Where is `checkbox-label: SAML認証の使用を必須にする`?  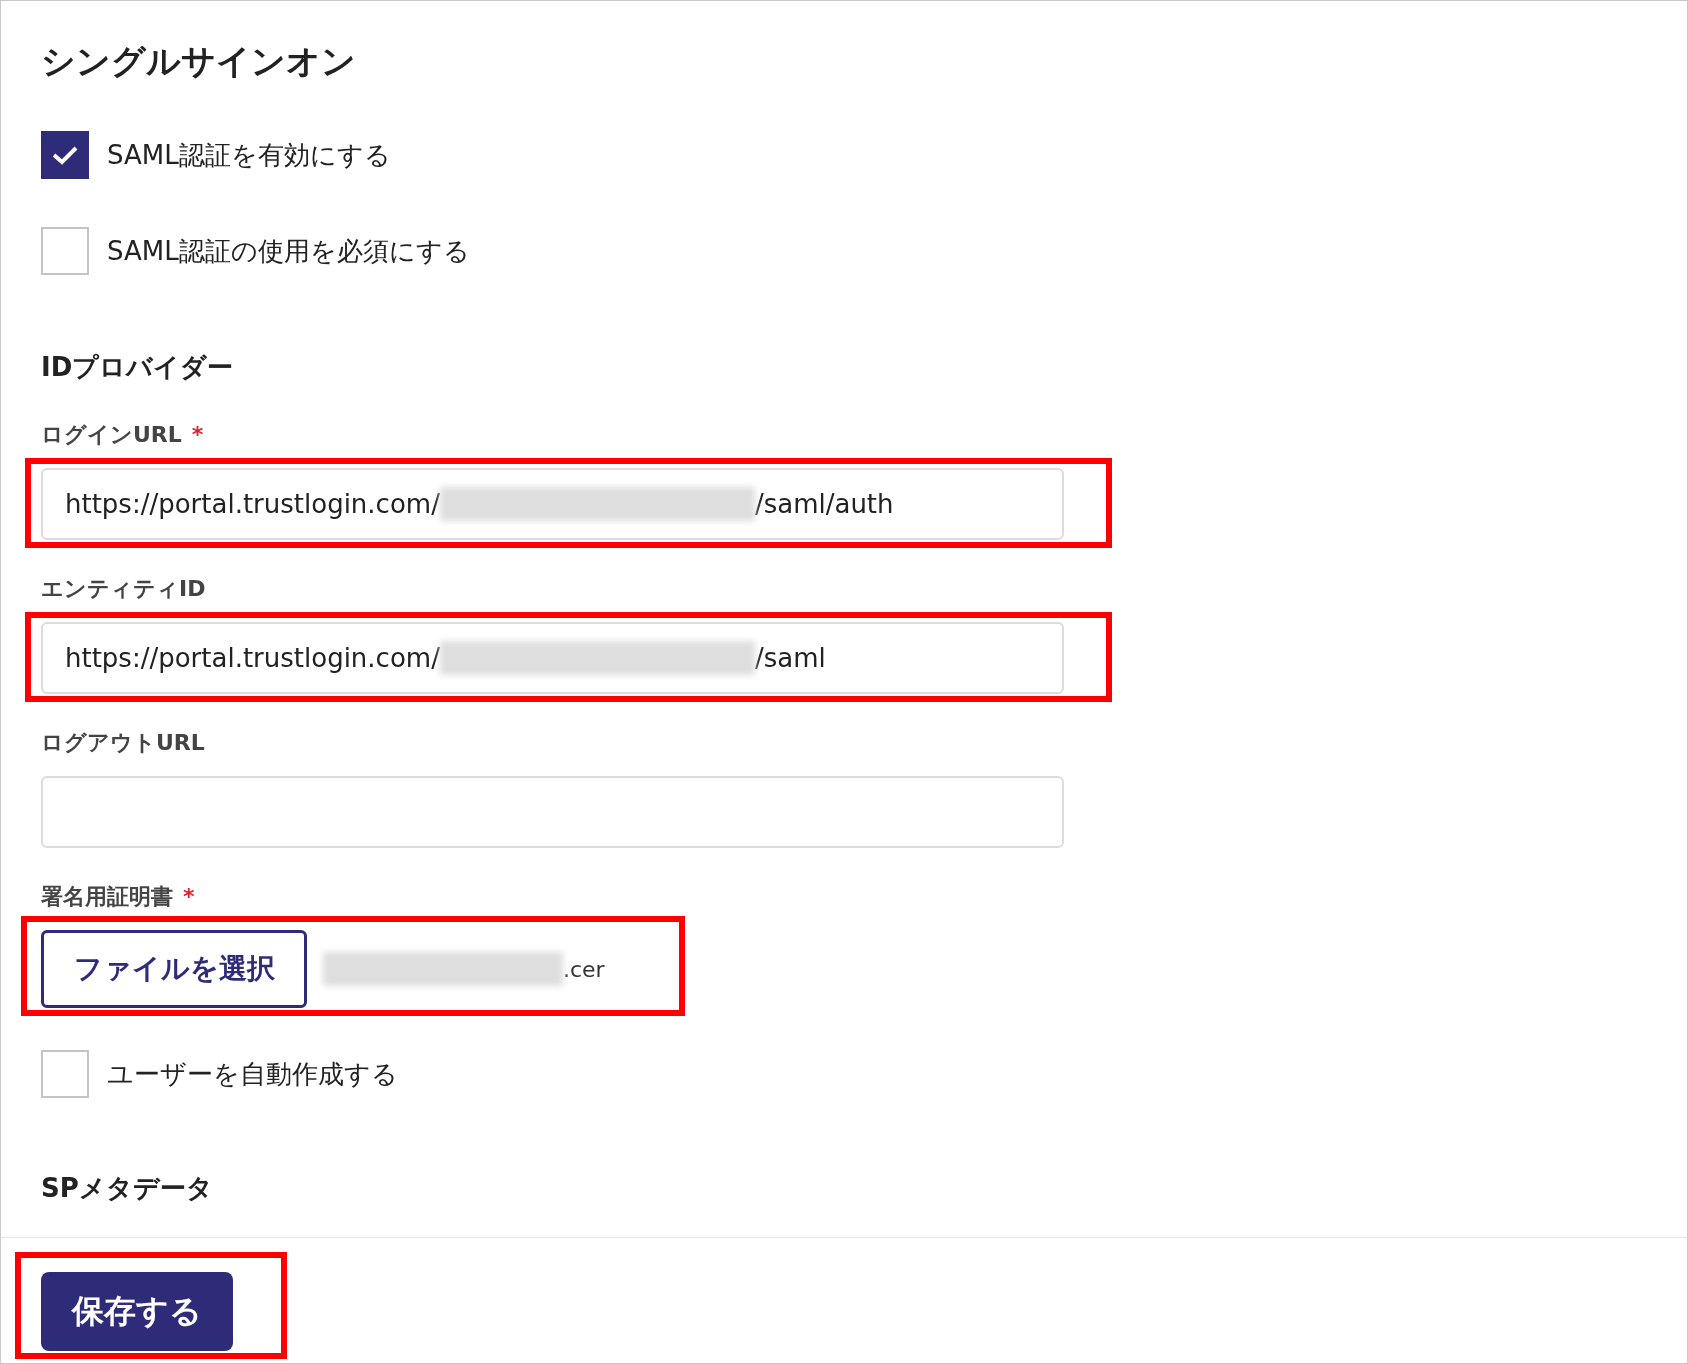
checkbox-label: SAML認証の使用を必須にする is located at coordinates (288, 251).